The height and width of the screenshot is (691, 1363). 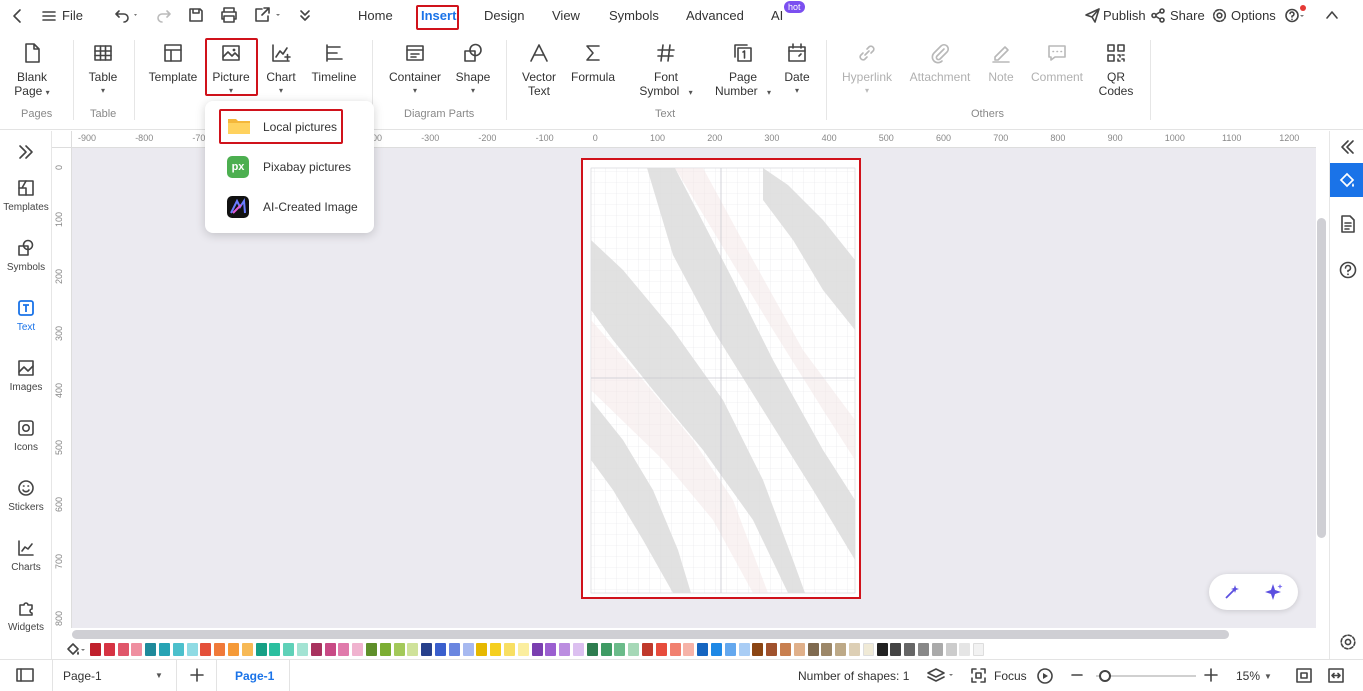 I want to click on undo-icon, so click(x=127, y=15).